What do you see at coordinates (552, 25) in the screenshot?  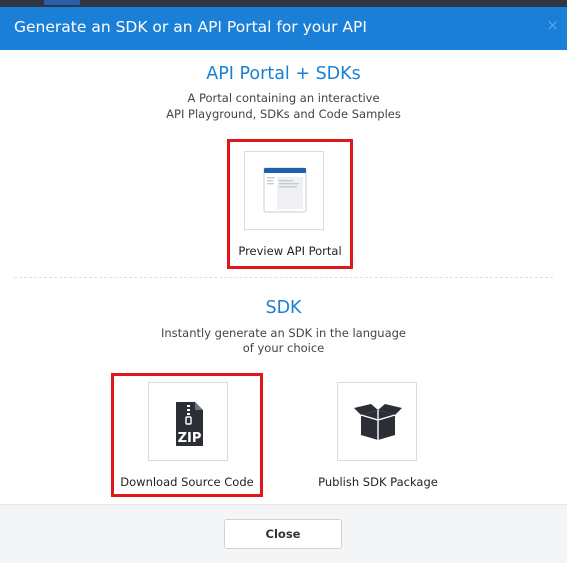 I see `close-icon: ×` at bounding box center [552, 25].